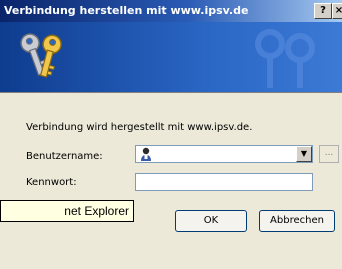 The image size is (342, 269). What do you see at coordinates (211, 221) in the screenshot?
I see `ok-button: OK` at bounding box center [211, 221].